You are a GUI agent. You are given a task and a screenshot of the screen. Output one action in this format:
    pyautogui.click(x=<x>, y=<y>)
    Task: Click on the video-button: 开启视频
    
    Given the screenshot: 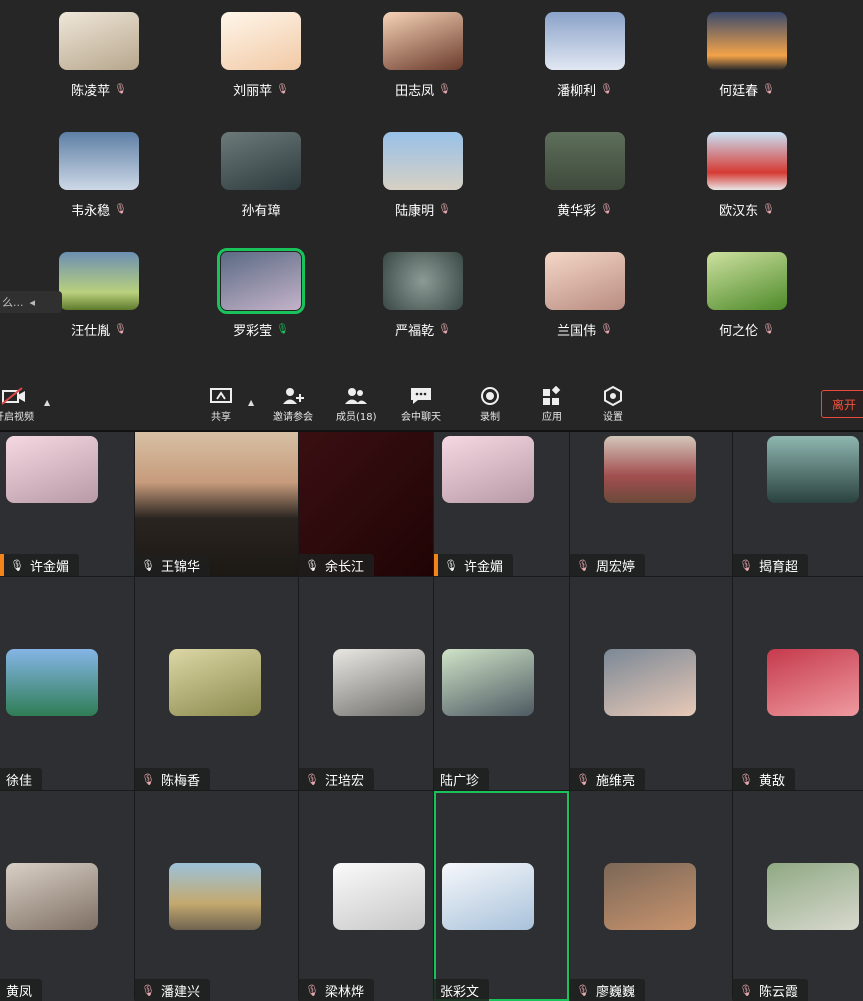 What is the action you would take?
    pyautogui.click(x=17, y=404)
    